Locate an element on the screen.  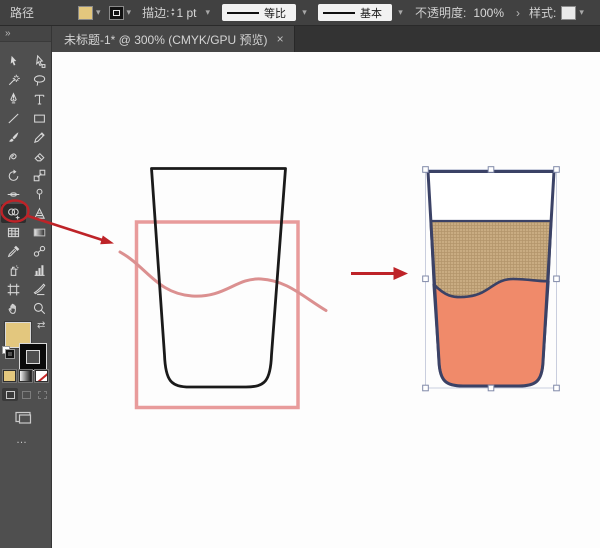
draw-behind-button is located at coordinates (26, 394).